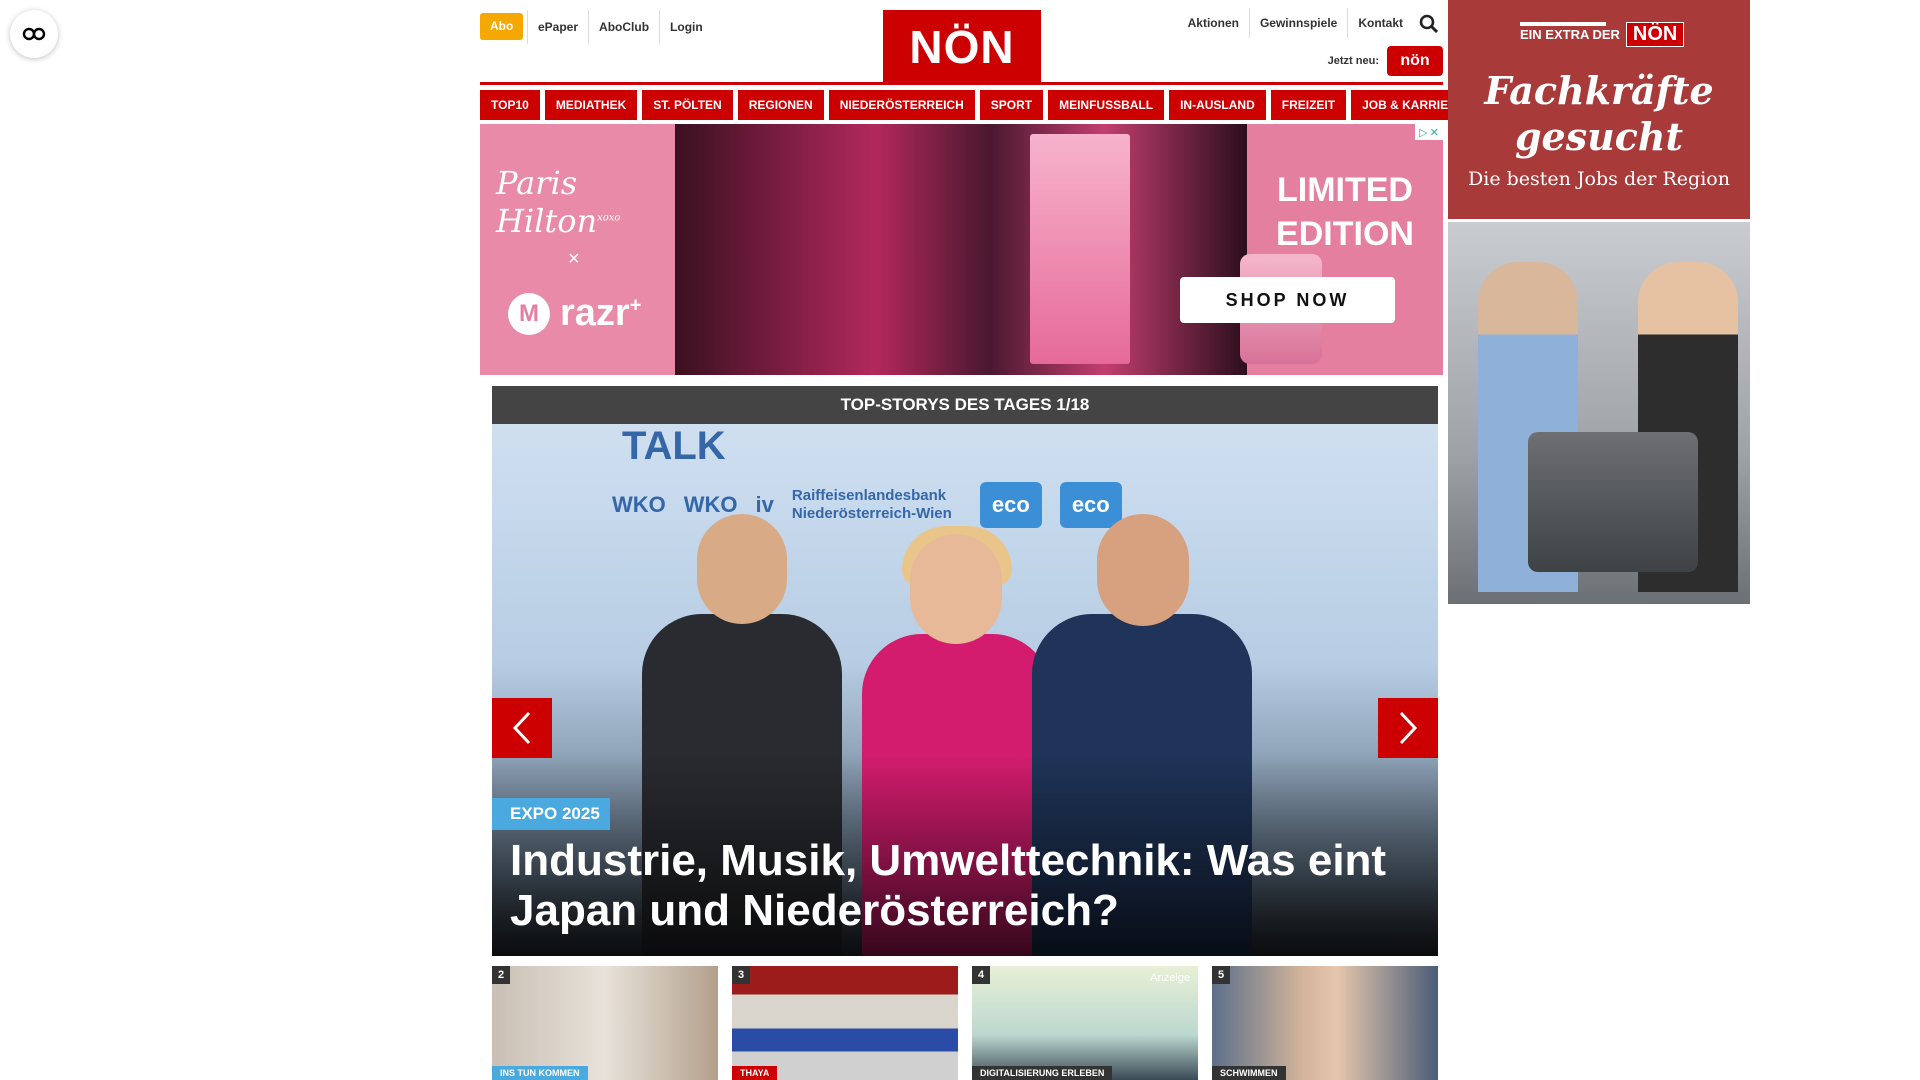  I want to click on thumbnail-number: 4, so click(981, 975).